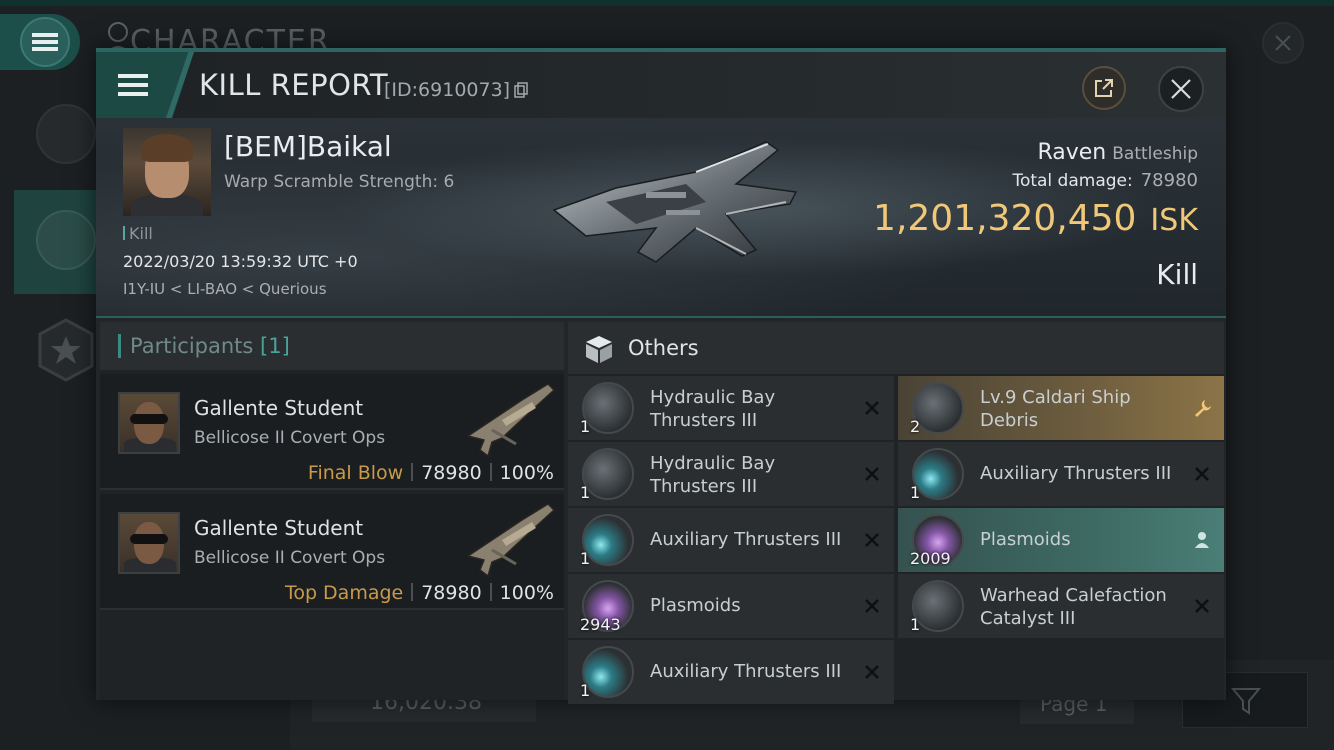 This screenshot has width=1334, height=750. What do you see at coordinates (1005, 218) in the screenshot?
I see `isk-amount: 1,201,320,450` at bounding box center [1005, 218].